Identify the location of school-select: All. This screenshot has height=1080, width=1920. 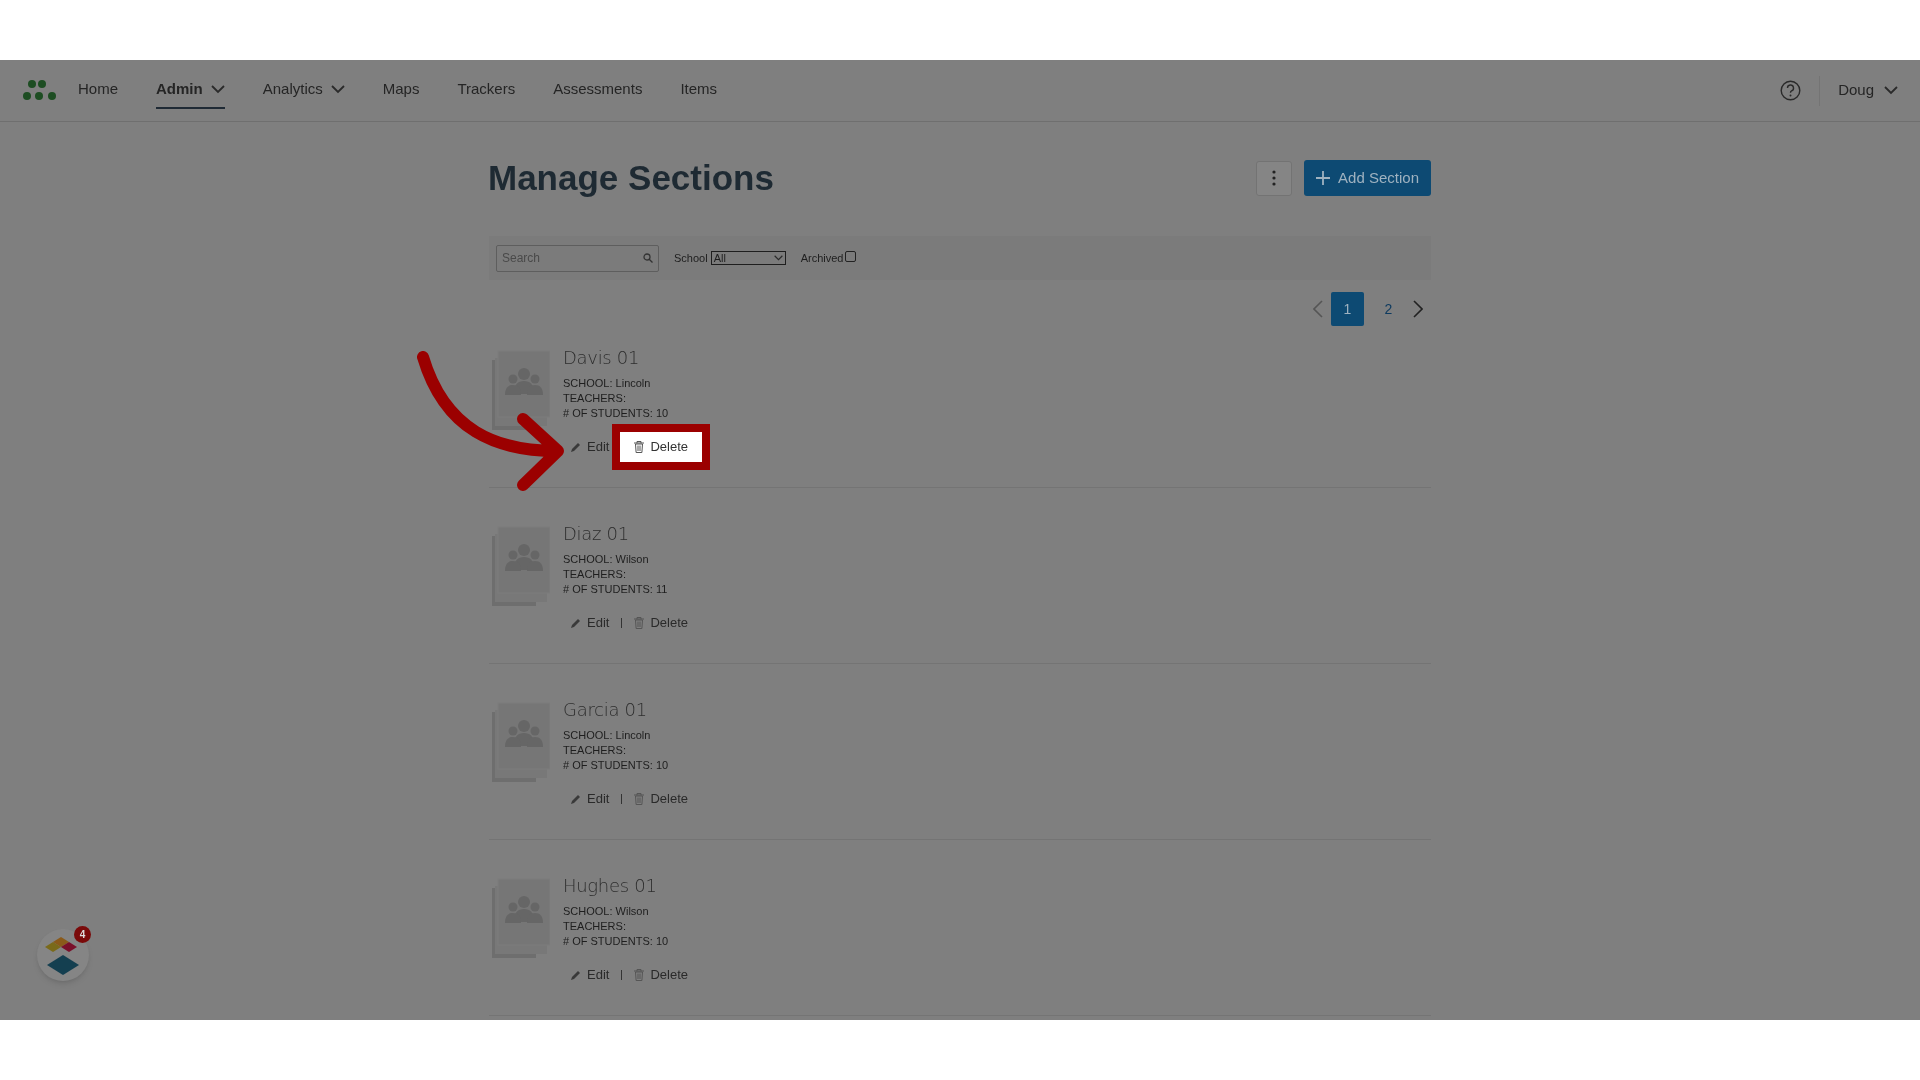
(748, 258).